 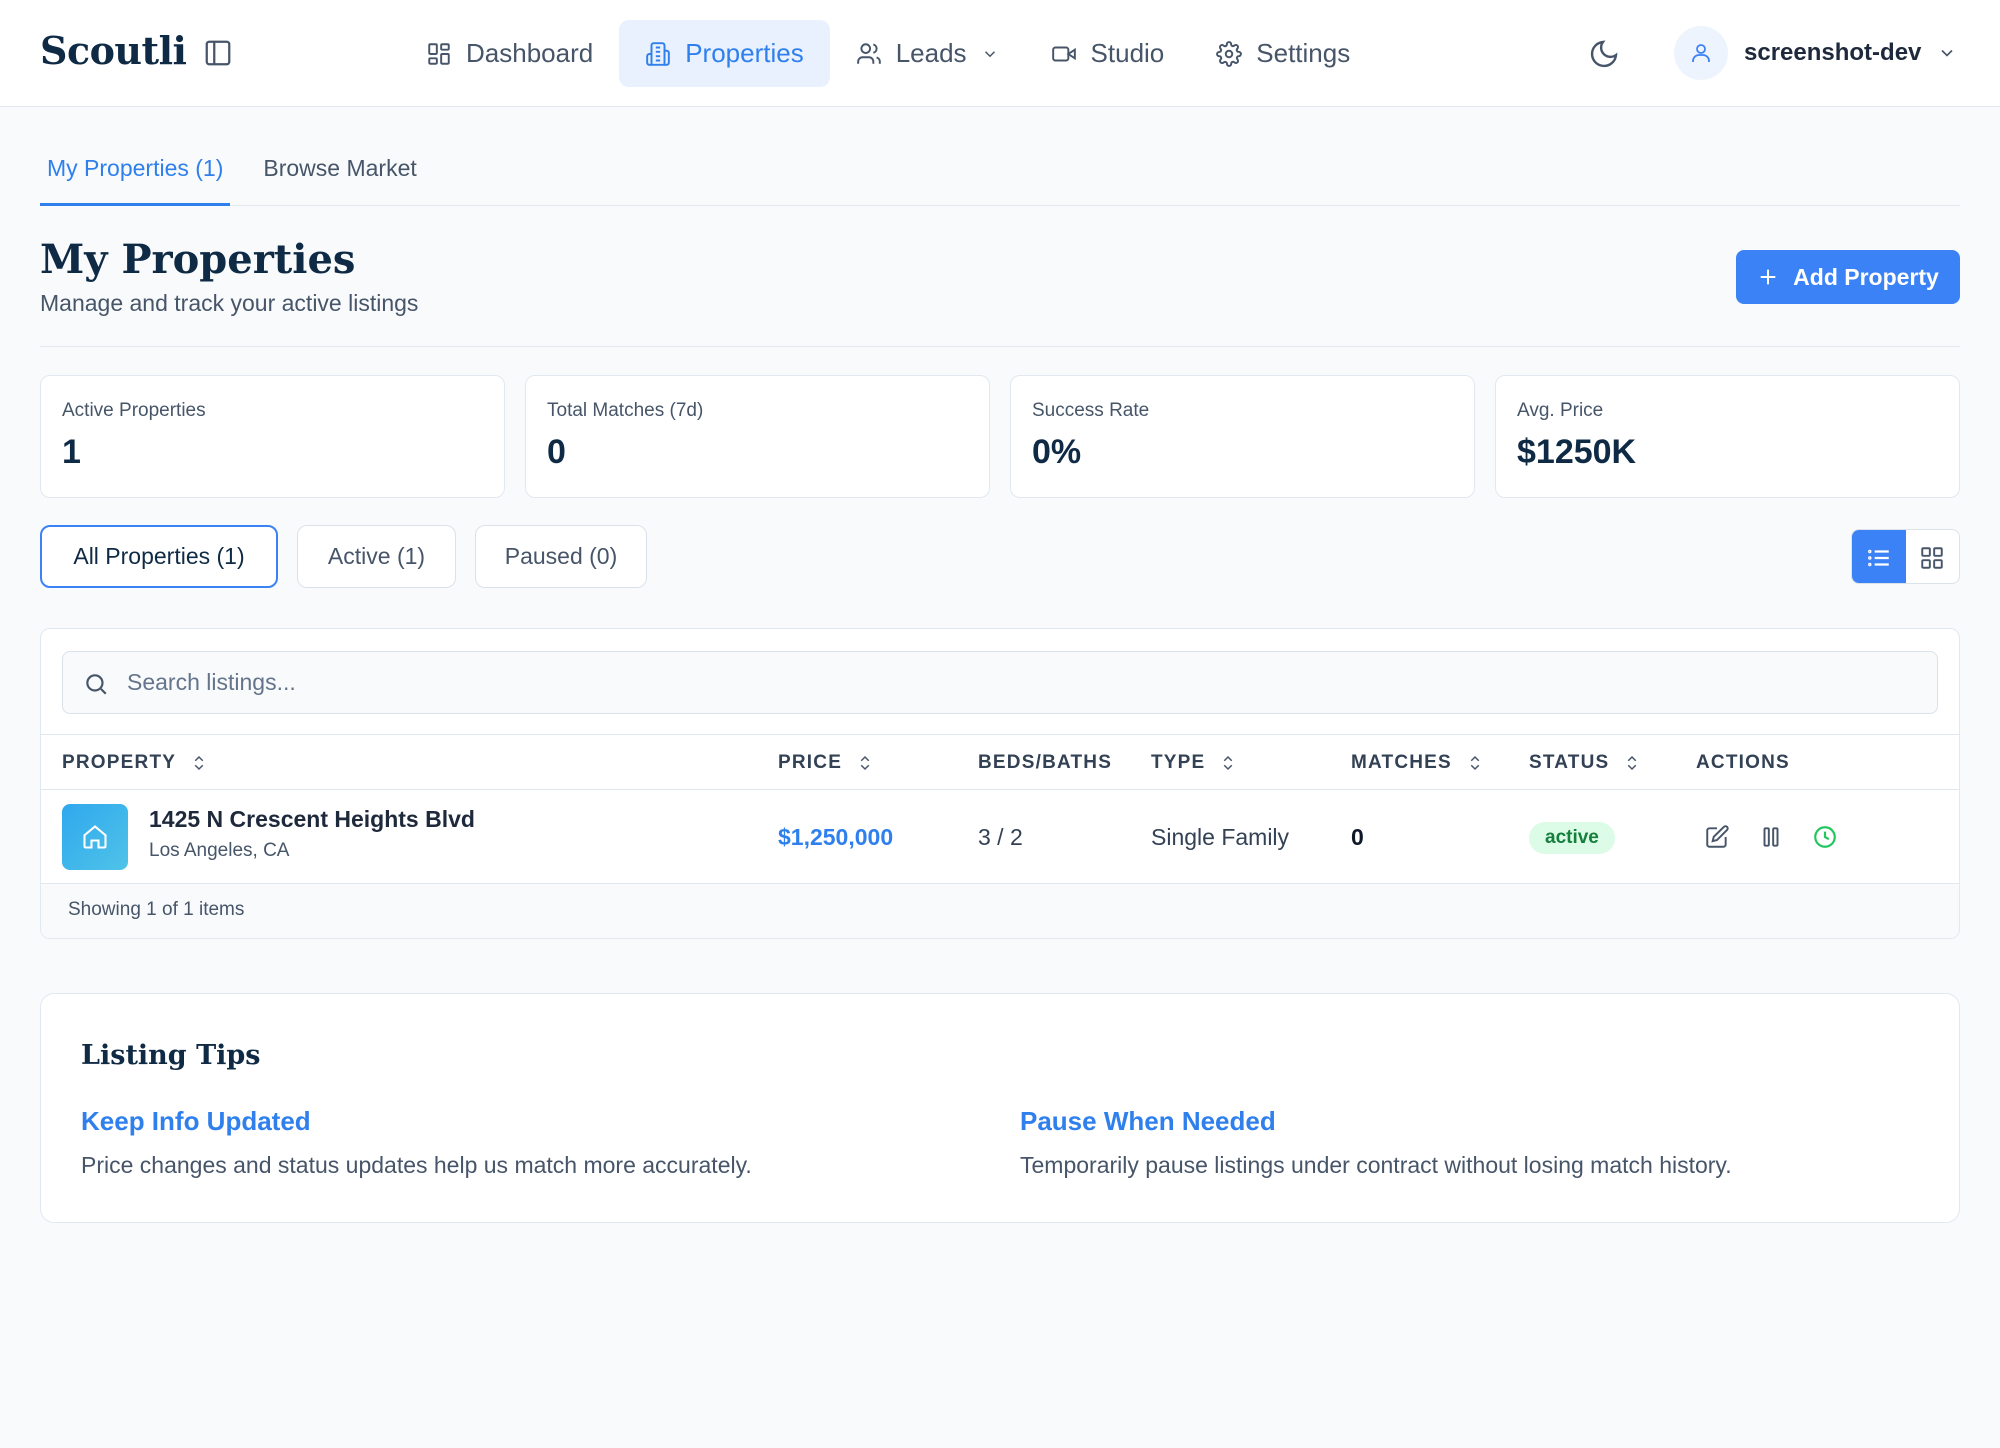 I want to click on tab-browse-market: Browse Market, so click(x=339, y=173).